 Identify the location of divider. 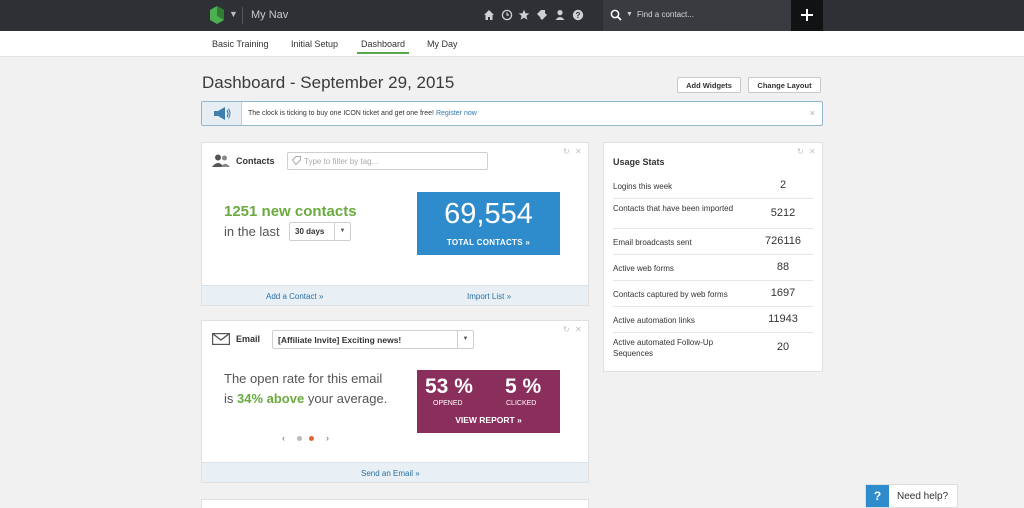
(242, 15).